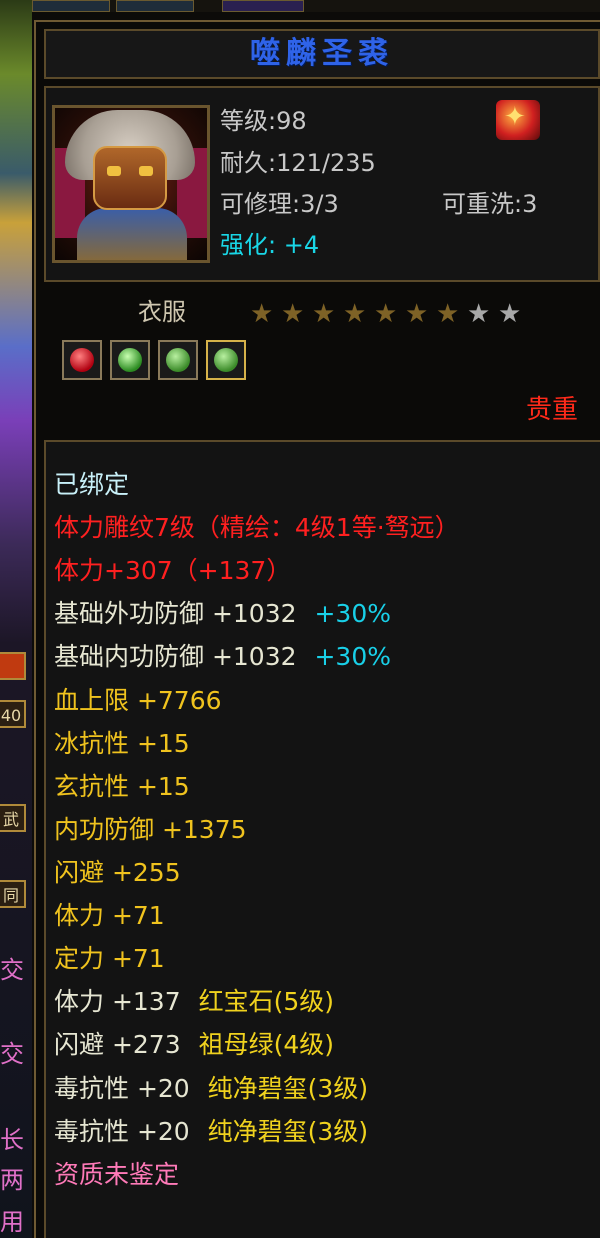 The image size is (600, 1238). What do you see at coordinates (12, 1054) in the screenshot?
I see `side-glyph-2: 交` at bounding box center [12, 1054].